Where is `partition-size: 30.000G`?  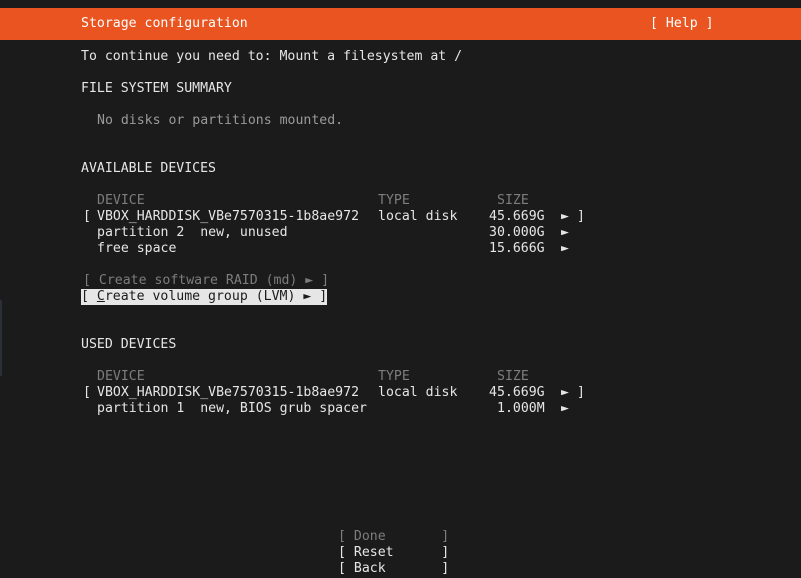 partition-size: 30.000G is located at coordinates (517, 232).